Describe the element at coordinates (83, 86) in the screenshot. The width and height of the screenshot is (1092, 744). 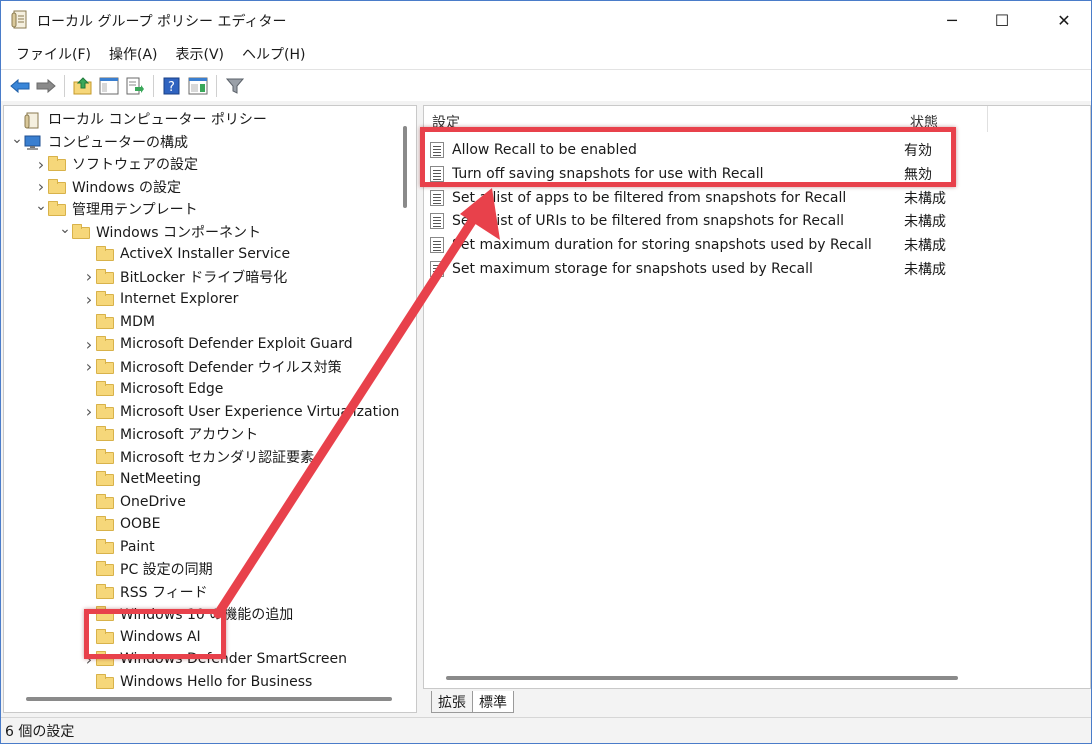
I see `up-one-level-button` at that location.